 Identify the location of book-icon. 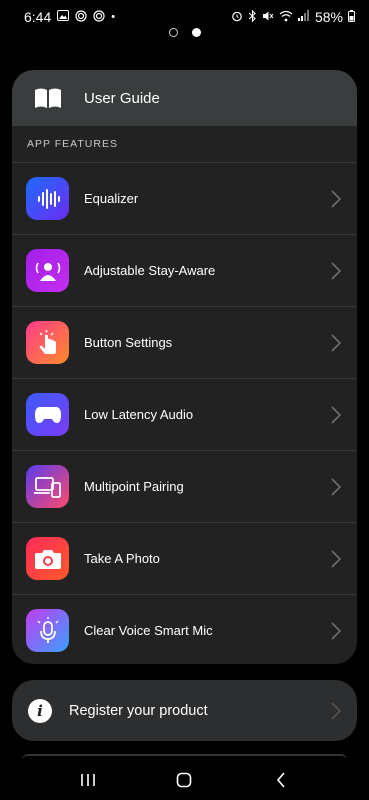
(48, 98).